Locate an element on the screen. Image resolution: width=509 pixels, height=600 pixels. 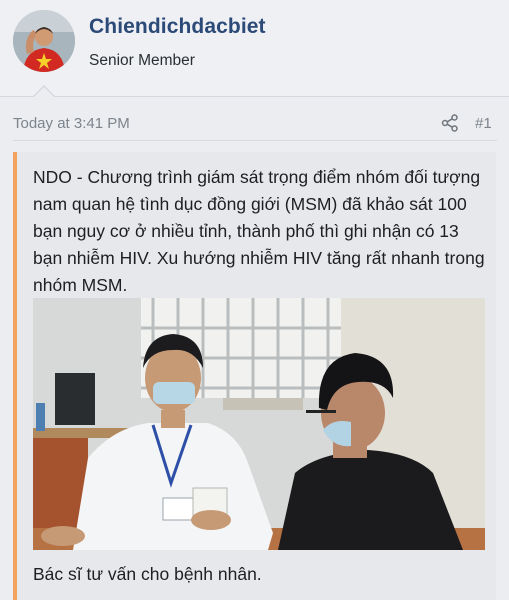
meta-divider is located at coordinates (255, 140).